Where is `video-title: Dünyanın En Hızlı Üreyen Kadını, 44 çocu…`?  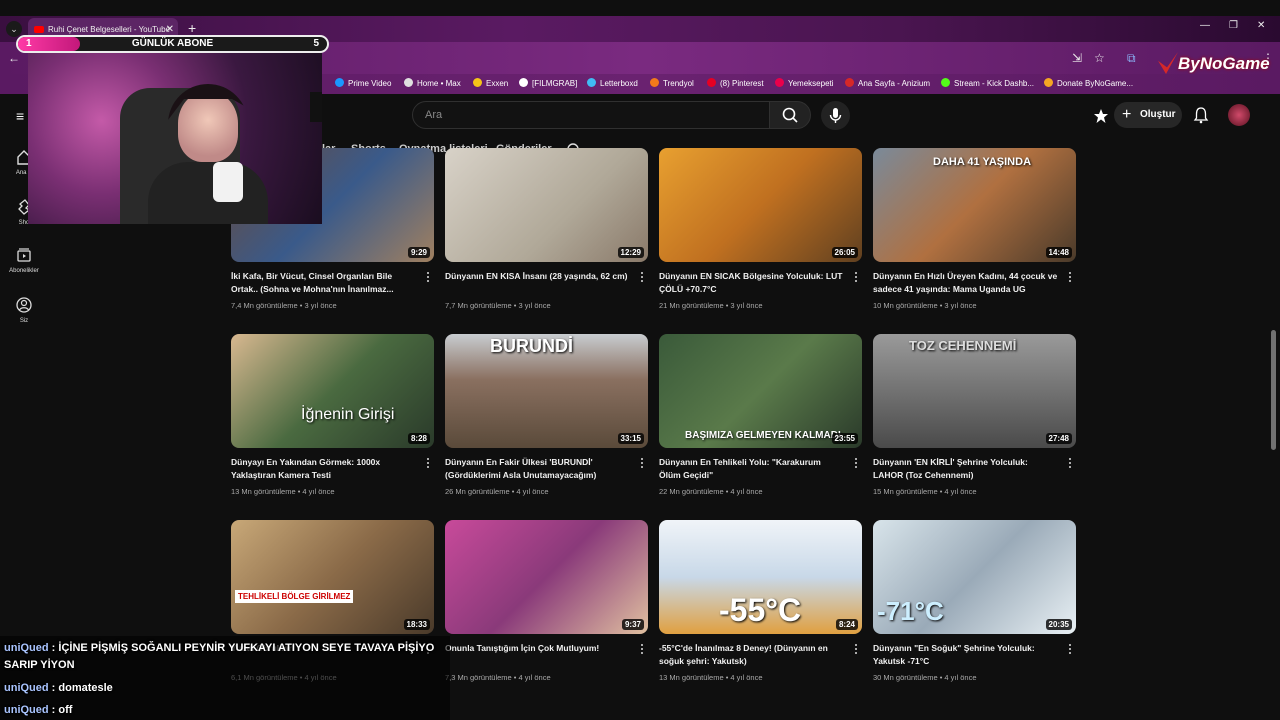 video-title: Dünyanın En Hızlı Üreyen Kadını, 44 çocu… is located at coordinates (965, 283).